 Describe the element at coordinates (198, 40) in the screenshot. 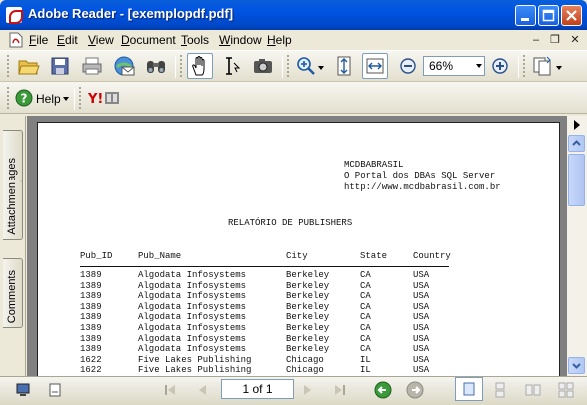

I see `menu-tools-label: ools` at that location.